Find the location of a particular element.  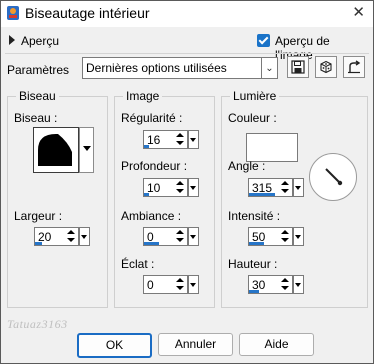

shininess-label: Éclat : is located at coordinates (138, 264).